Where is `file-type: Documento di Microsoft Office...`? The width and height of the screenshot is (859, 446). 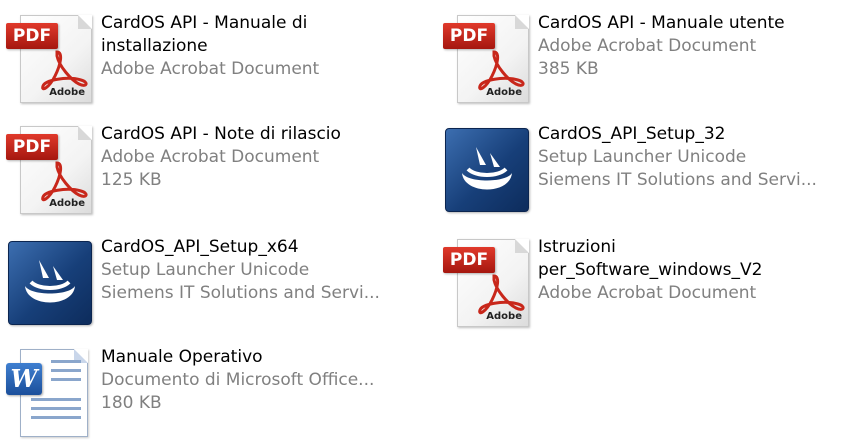
file-type: Documento di Microsoft Office... is located at coordinates (238, 380).